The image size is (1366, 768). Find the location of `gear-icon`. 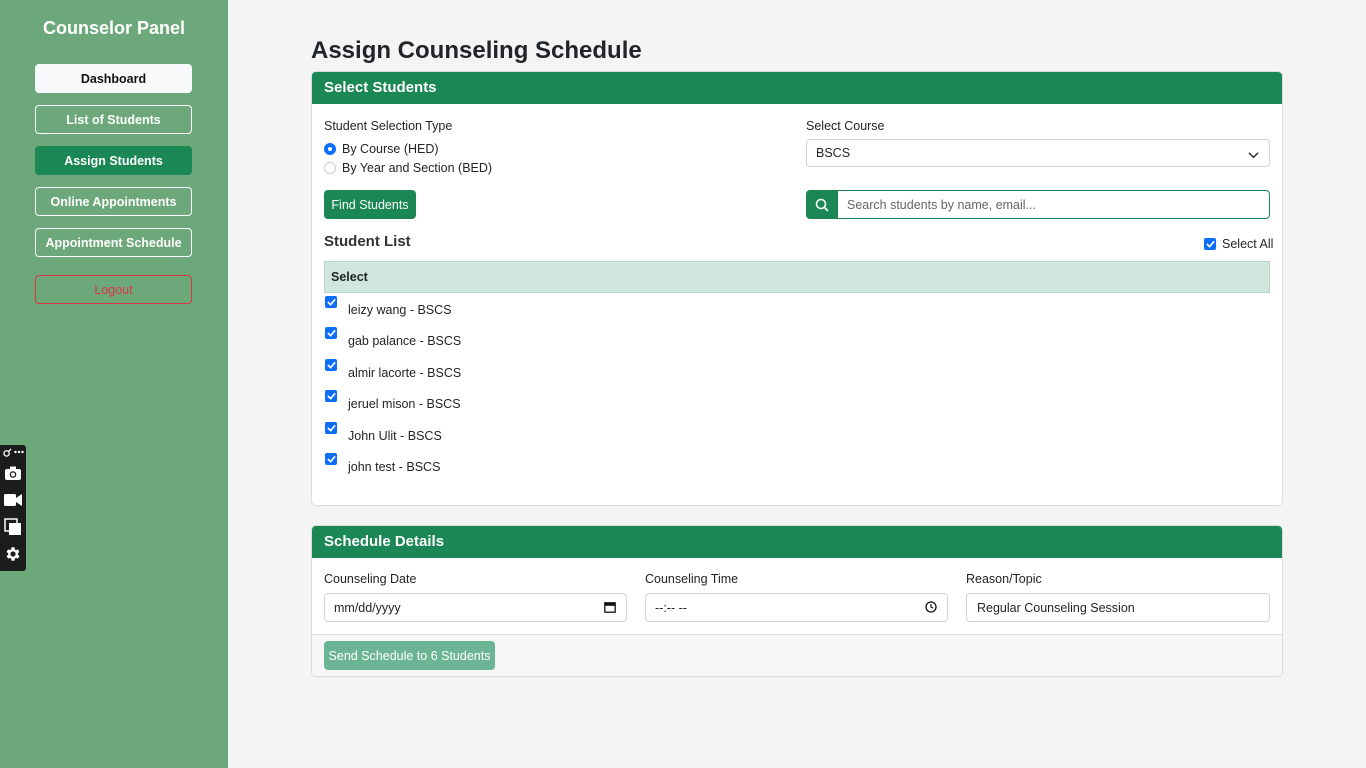

gear-icon is located at coordinates (13, 554).